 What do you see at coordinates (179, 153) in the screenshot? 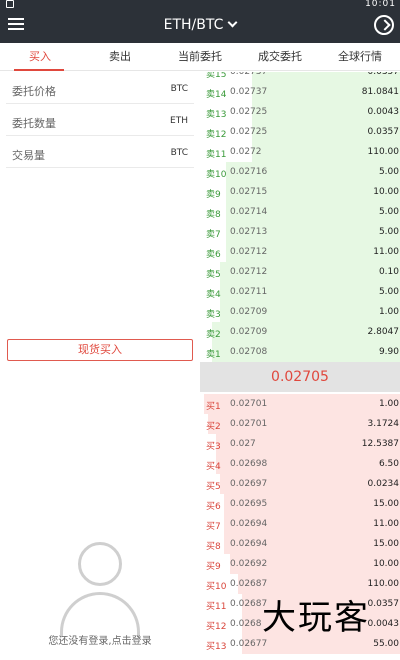
I see `volume-field-unit: BTC` at bounding box center [179, 153].